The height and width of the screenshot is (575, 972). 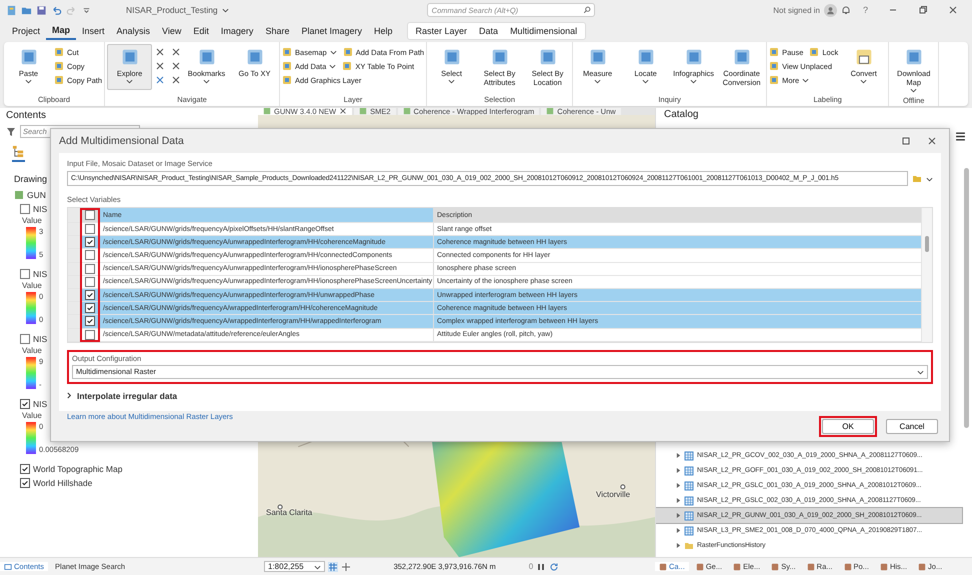 I want to click on pause-icon, so click(x=541, y=567).